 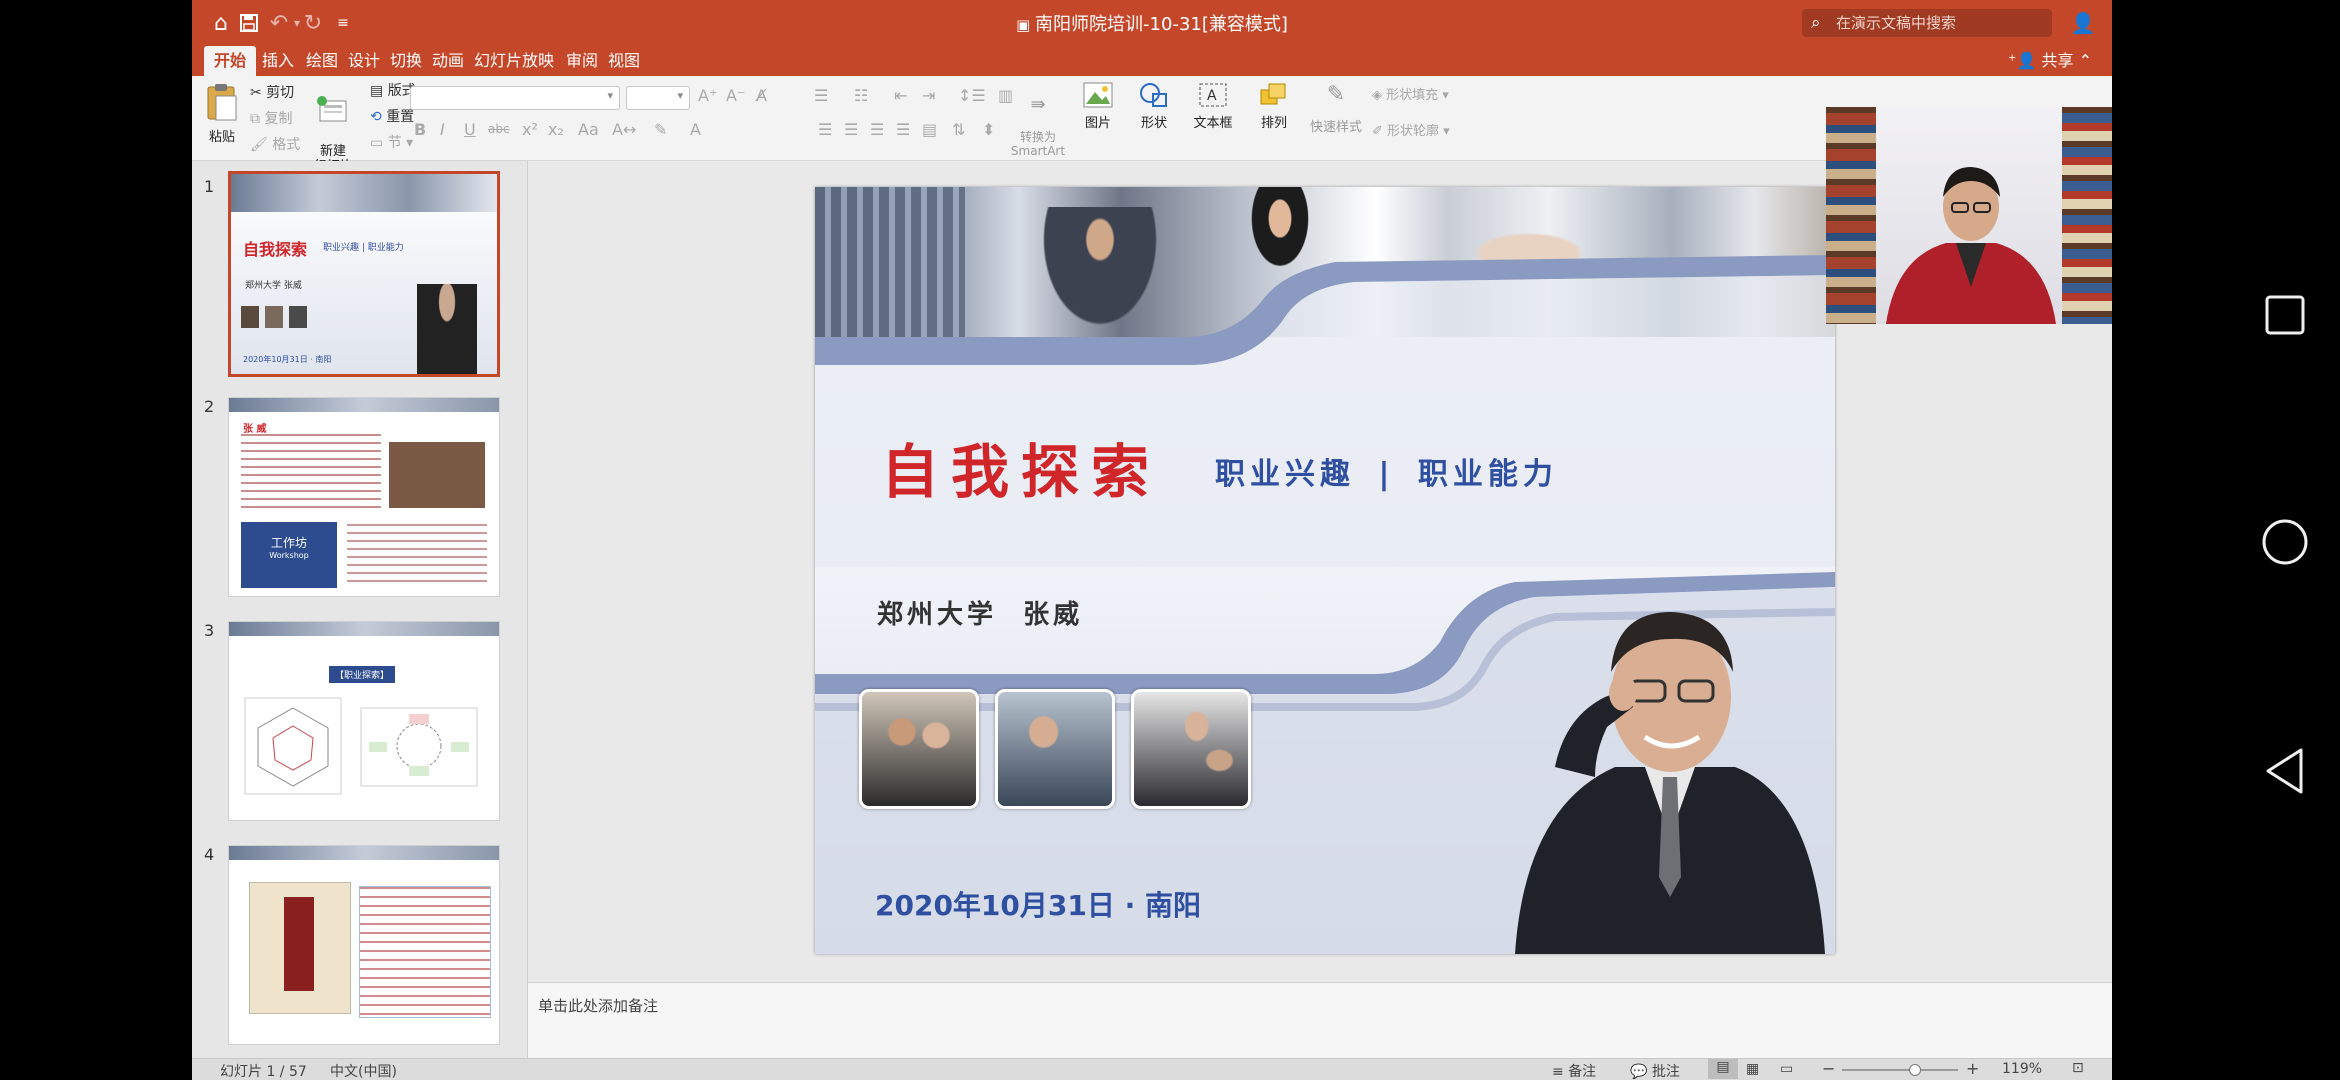 I want to click on zoom-slider-thumb, so click(x=1914, y=1070).